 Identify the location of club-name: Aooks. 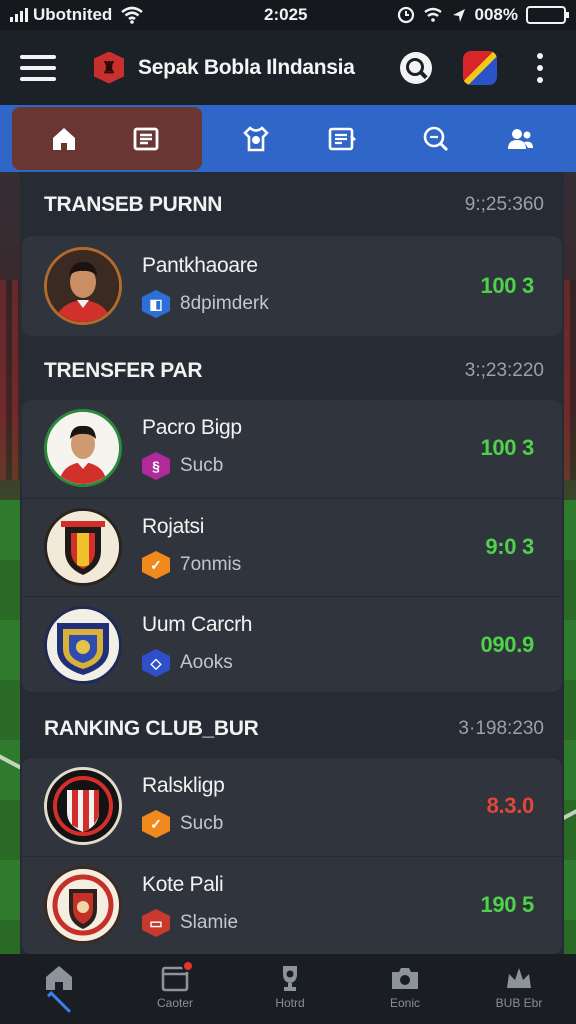
(206, 662).